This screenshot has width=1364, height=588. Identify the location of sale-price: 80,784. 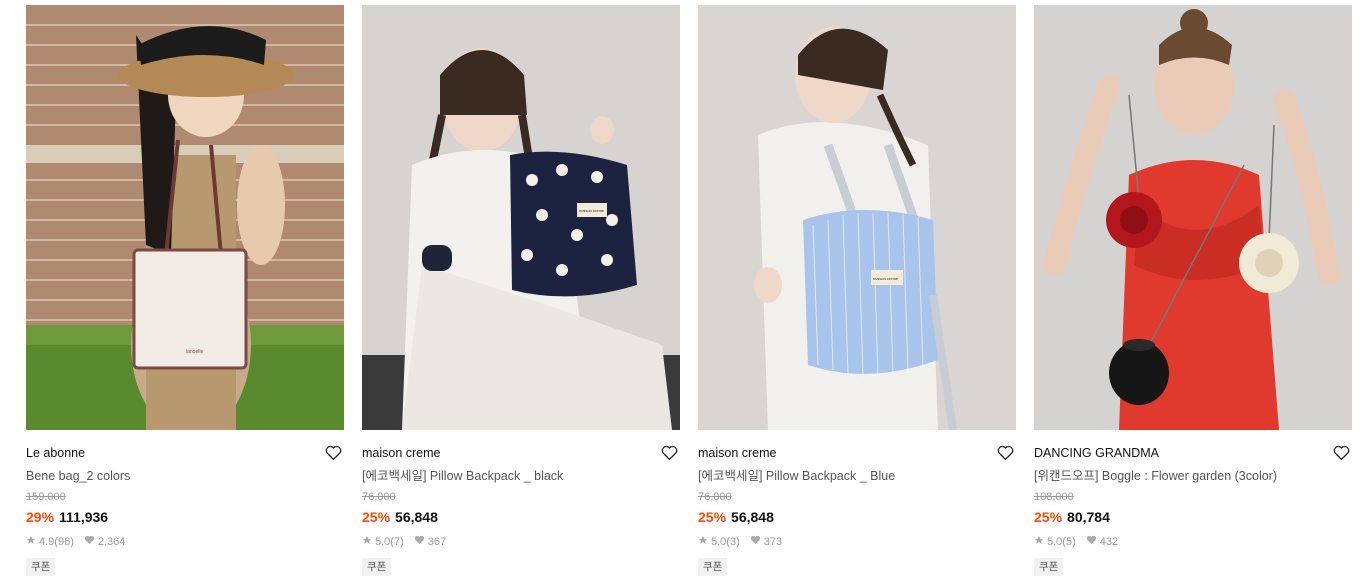
(1088, 517).